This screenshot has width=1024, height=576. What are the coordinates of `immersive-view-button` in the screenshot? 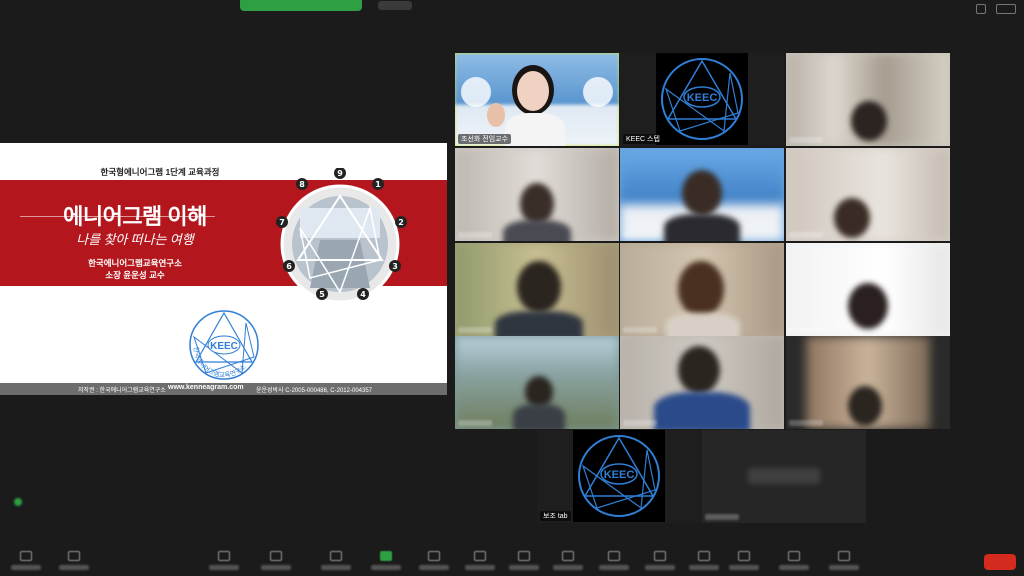 It's located at (794, 562).